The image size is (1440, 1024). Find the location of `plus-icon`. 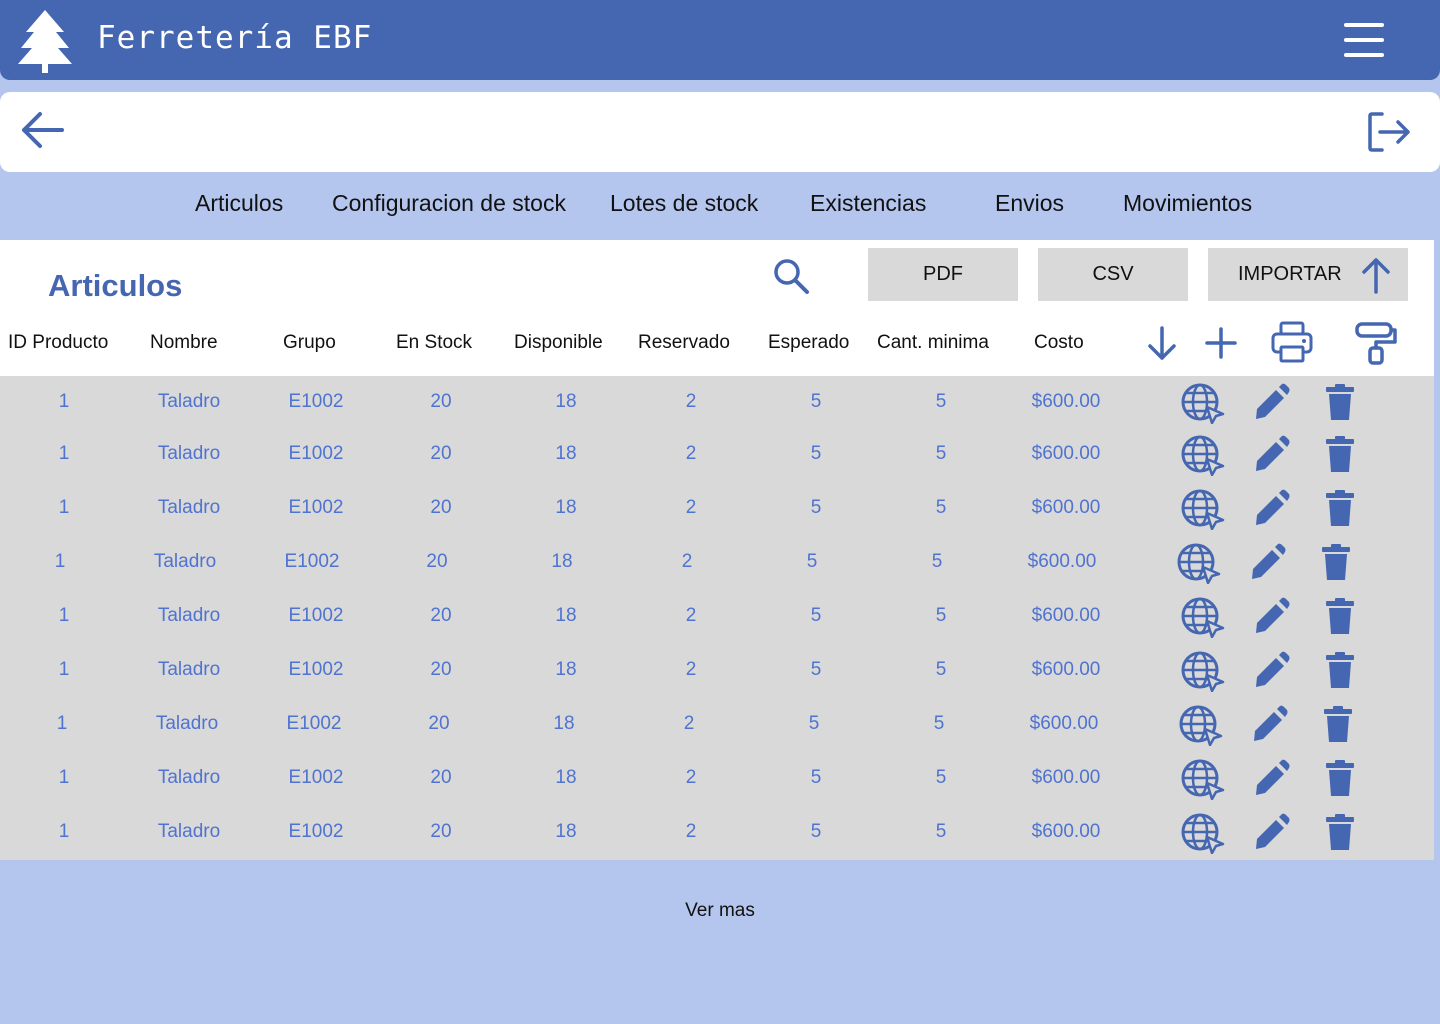

plus-icon is located at coordinates (1221, 343).